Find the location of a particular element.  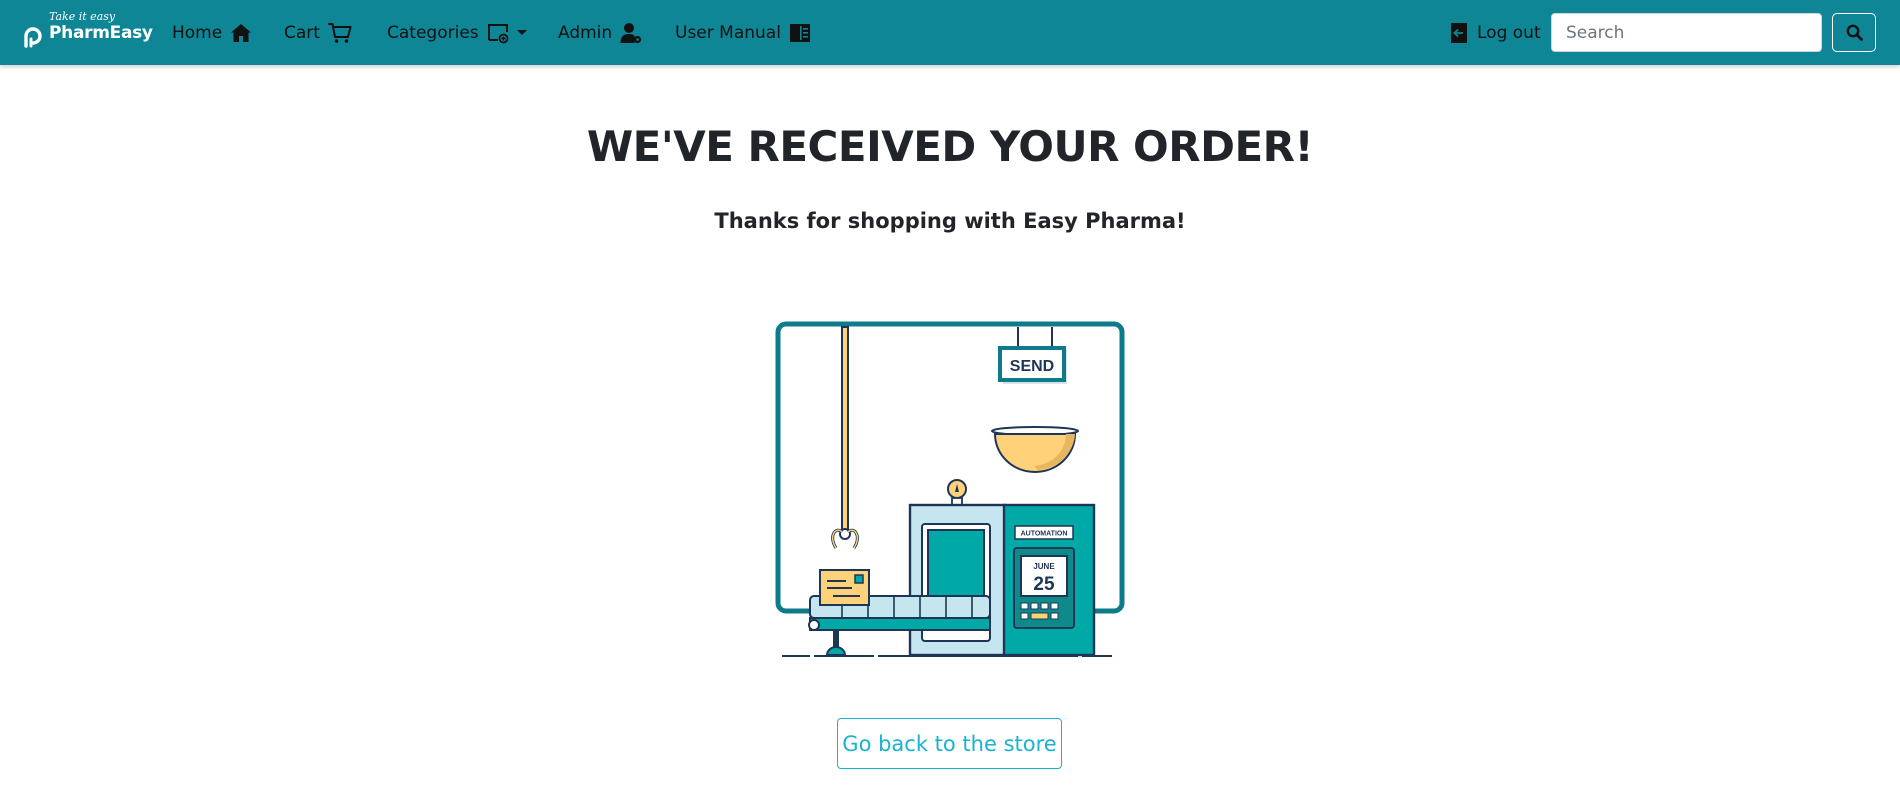

nav-user-manual: User Manual is located at coordinates (743, 32).